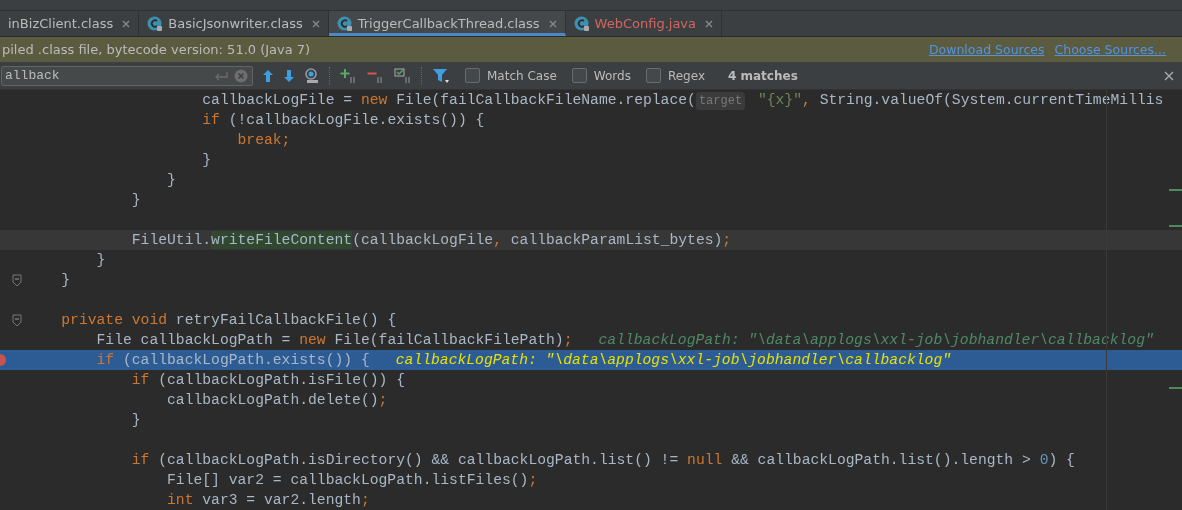 The image size is (1182, 510). What do you see at coordinates (114, 320) in the screenshot?
I see `code-text: private void` at bounding box center [114, 320].